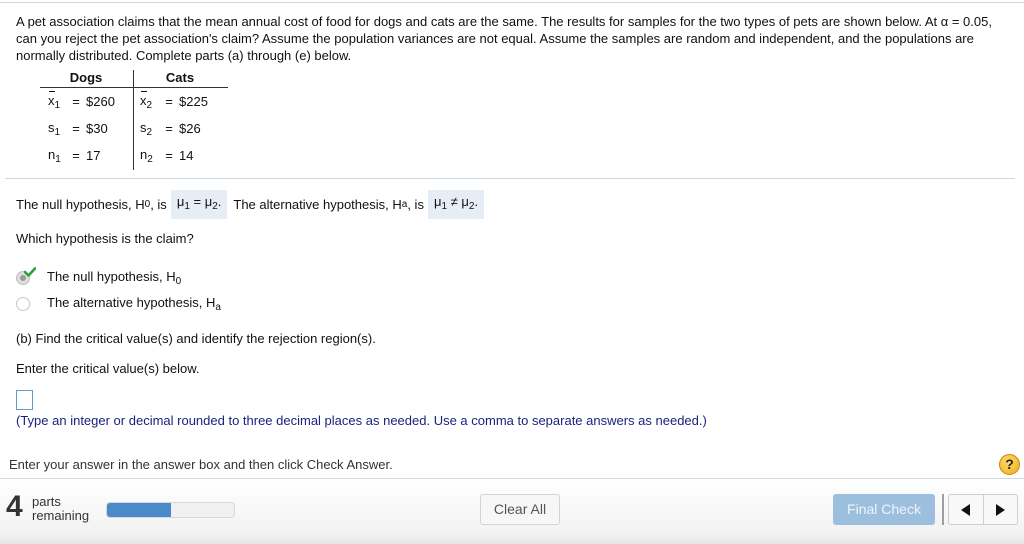  What do you see at coordinates (180, 77) in the screenshot?
I see `header-cats: Cats` at bounding box center [180, 77].